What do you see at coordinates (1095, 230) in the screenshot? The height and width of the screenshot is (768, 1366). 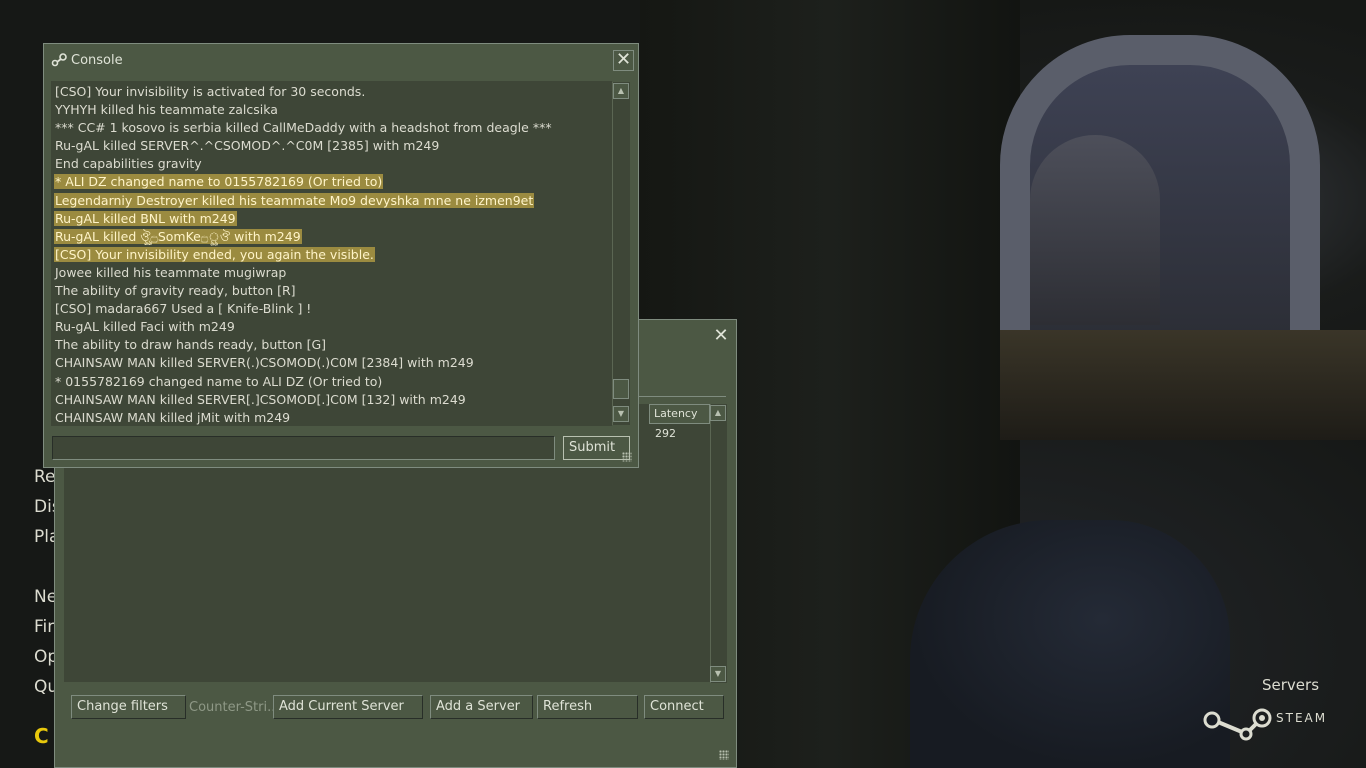 I see `background-door` at bounding box center [1095, 230].